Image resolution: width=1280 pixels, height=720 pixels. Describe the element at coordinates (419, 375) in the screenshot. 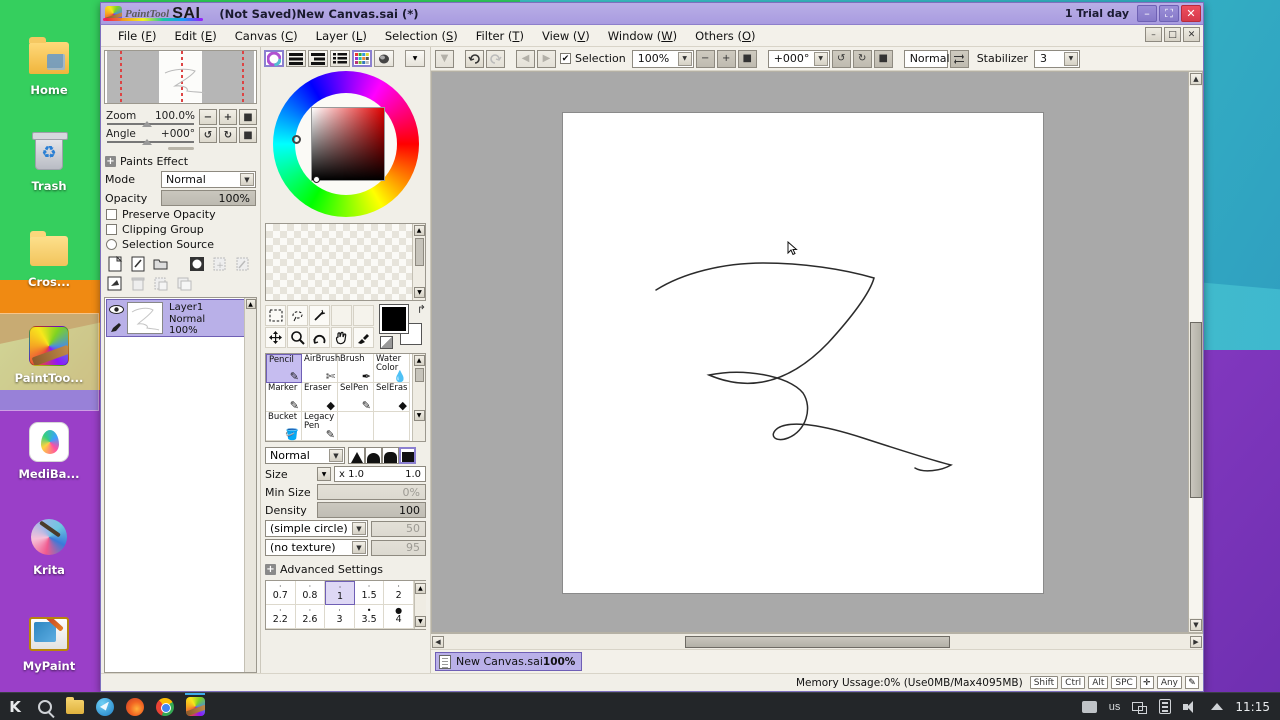

I see `scrollbar-thumb` at that location.